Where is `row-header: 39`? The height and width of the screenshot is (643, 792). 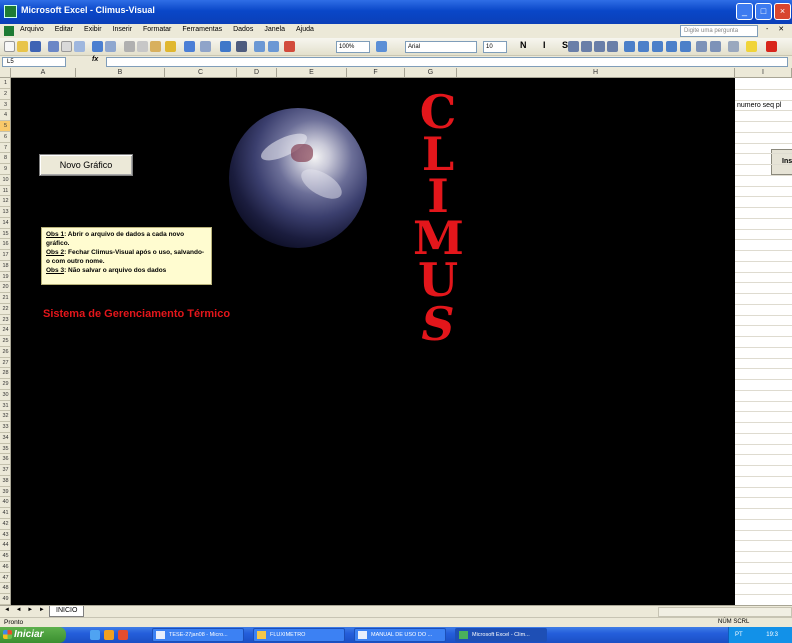 row-header: 39 is located at coordinates (5, 492).